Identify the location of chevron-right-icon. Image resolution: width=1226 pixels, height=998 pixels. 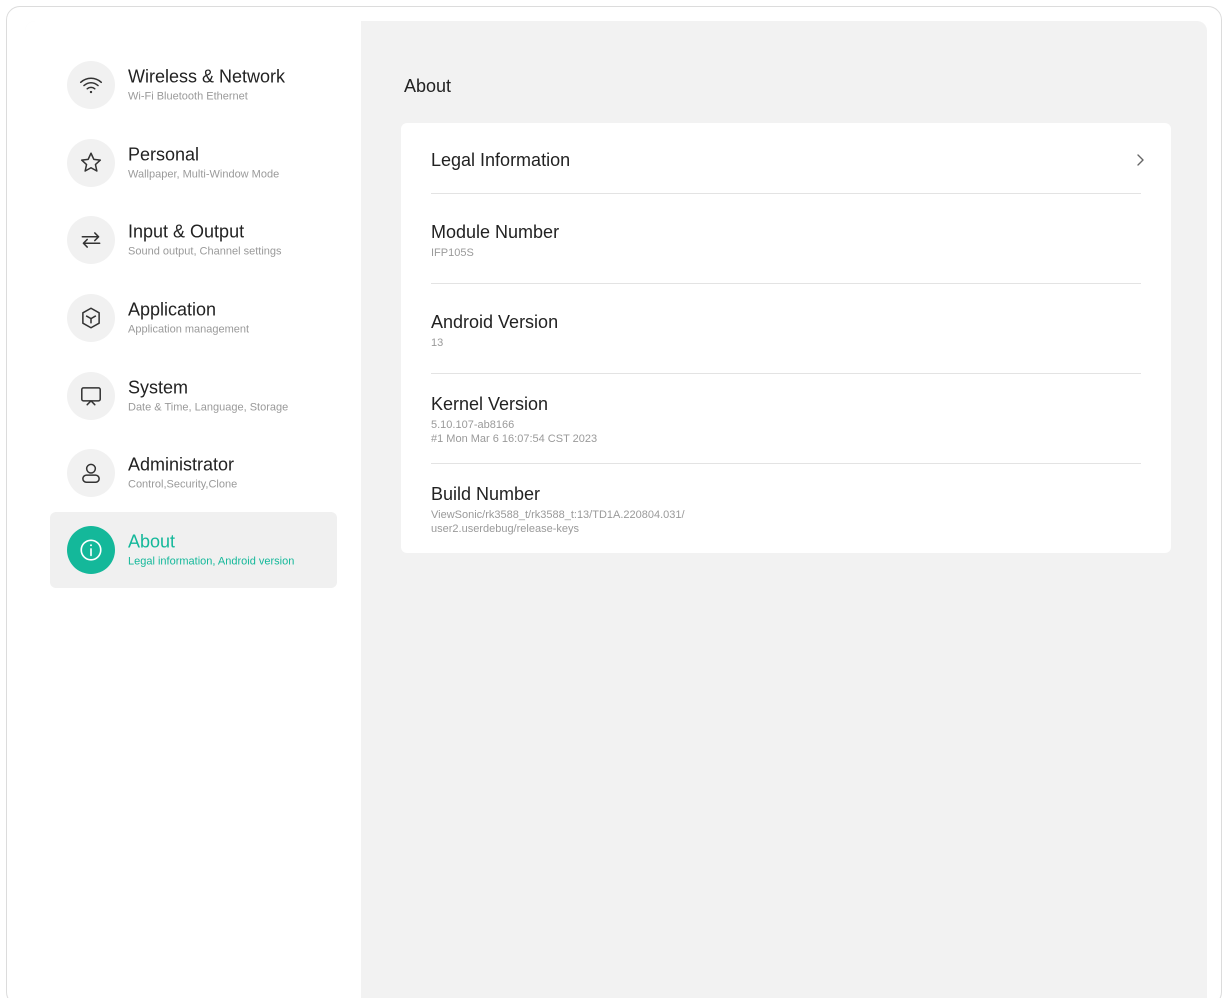
(1140, 160).